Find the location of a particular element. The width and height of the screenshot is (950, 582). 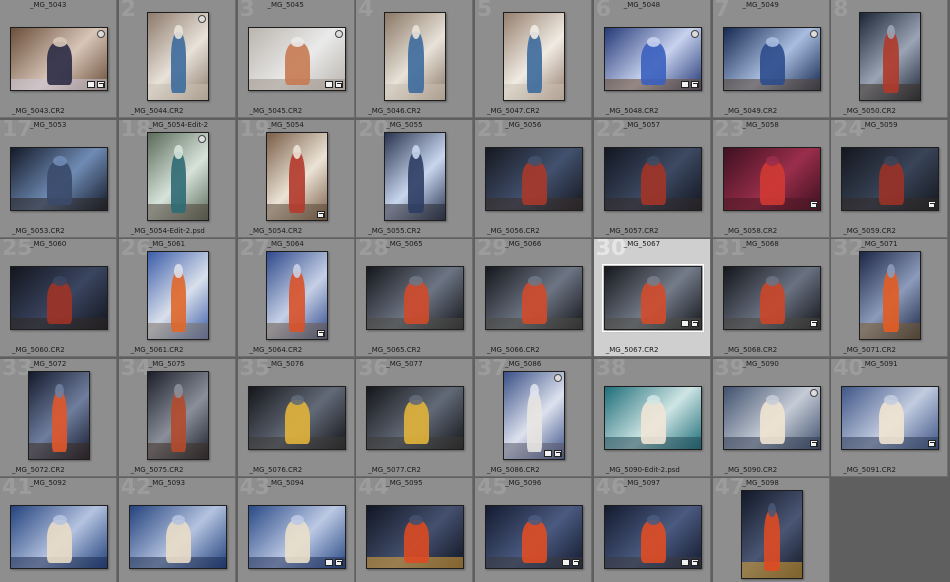

grid-cell: 44_MG_5095_MG_5095.CR2 is located at coordinates (415, 530).